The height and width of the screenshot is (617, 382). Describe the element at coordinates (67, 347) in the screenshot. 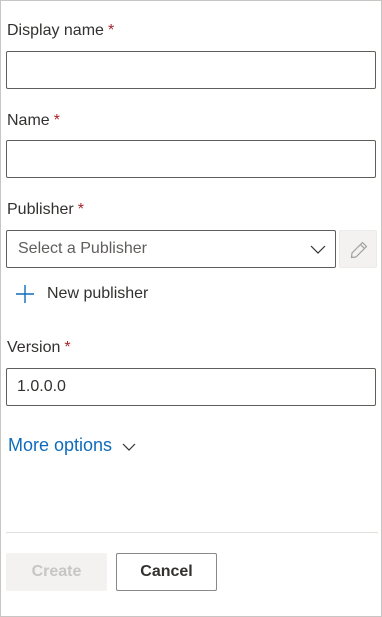

I see `version-required-mark: *` at that location.